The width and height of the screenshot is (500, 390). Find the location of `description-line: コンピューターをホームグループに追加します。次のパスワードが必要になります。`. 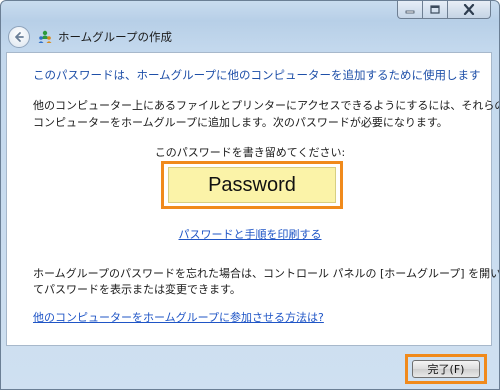

description-line: コンピューターをホームグループに追加します。次のパスワードが必要になります。 is located at coordinates (240, 122).